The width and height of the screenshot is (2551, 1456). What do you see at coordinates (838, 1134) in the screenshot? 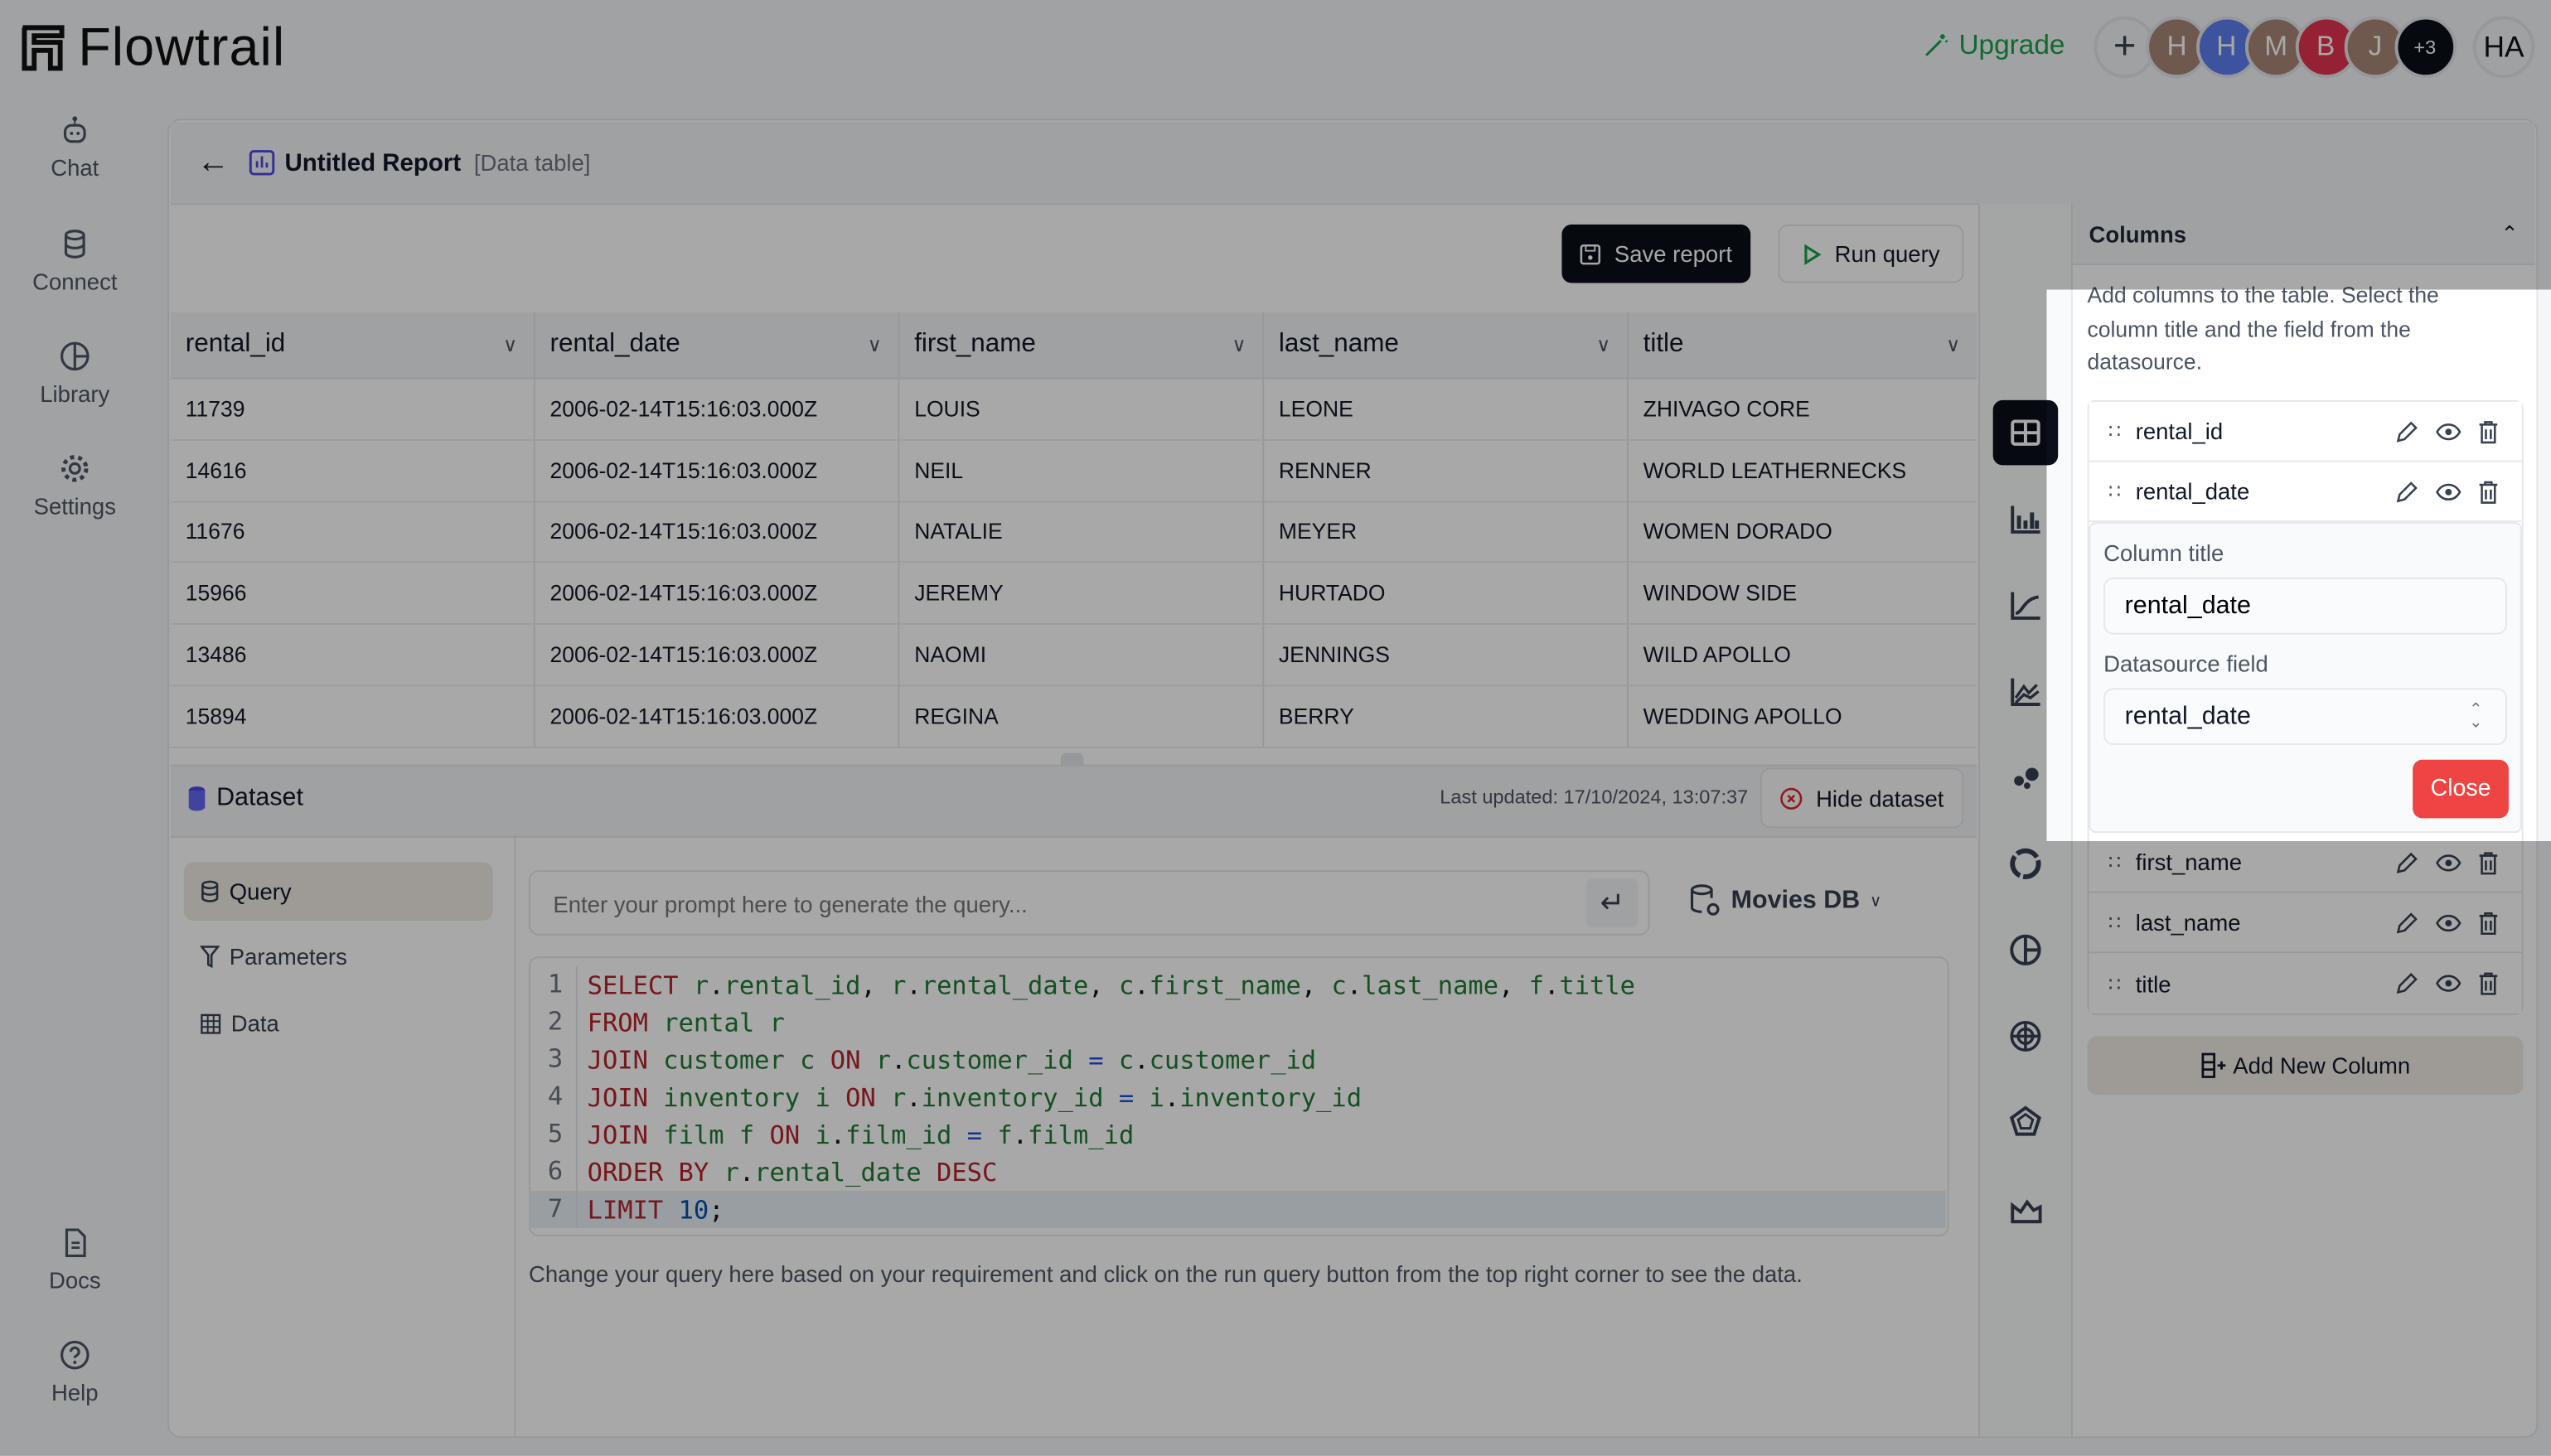
I see `code-token: .` at bounding box center [838, 1134].